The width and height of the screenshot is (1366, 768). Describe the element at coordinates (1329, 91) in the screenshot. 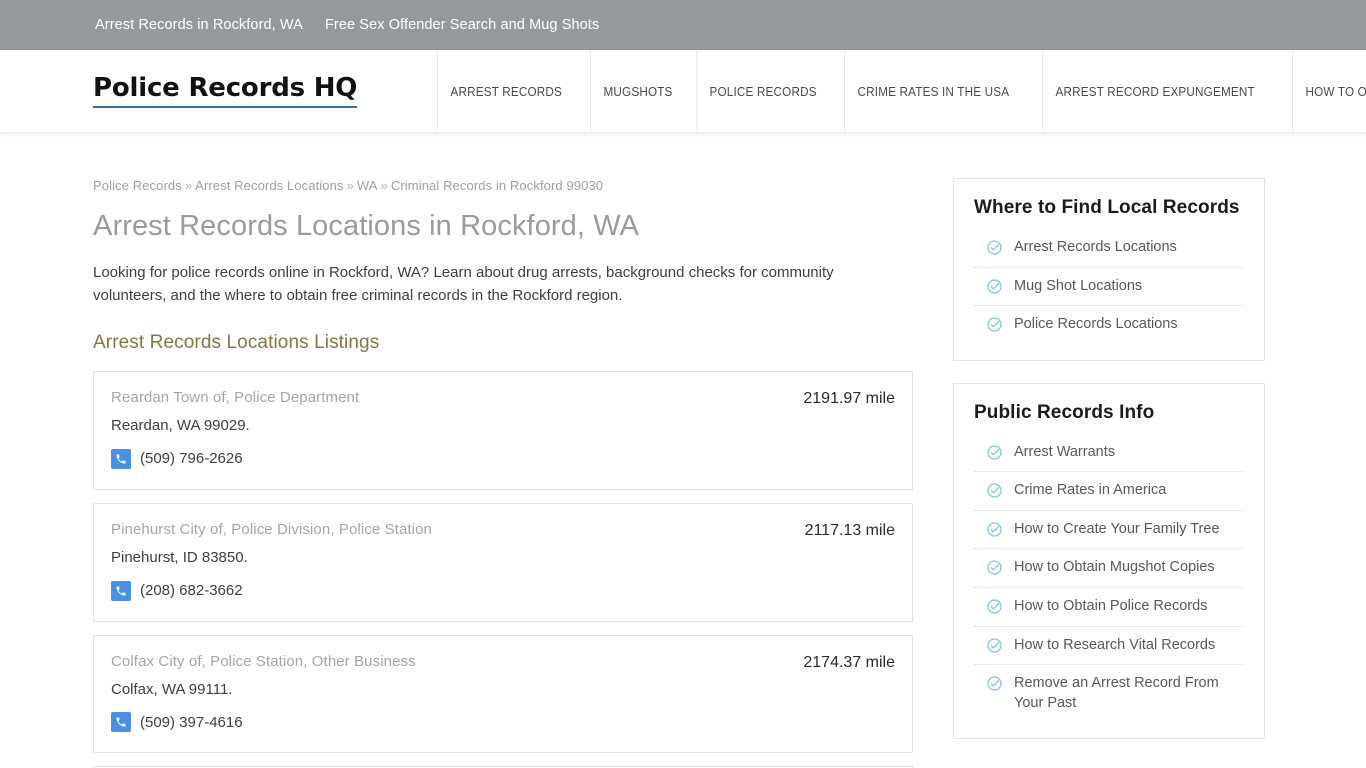

I see `nav-item-how-to-obtain-public-records: HOW TO OBTAIN PUBLIC RECORDS` at that location.